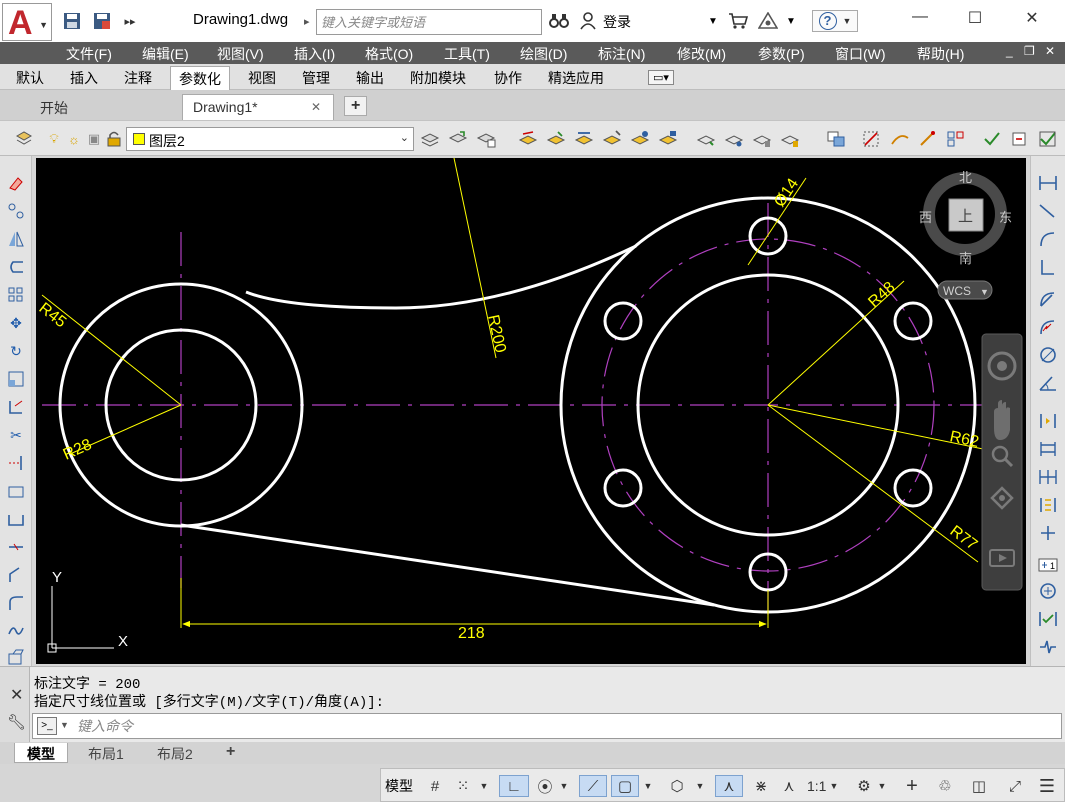 The height and width of the screenshot is (802, 1065). I want to click on command-input, so click(527, 726).